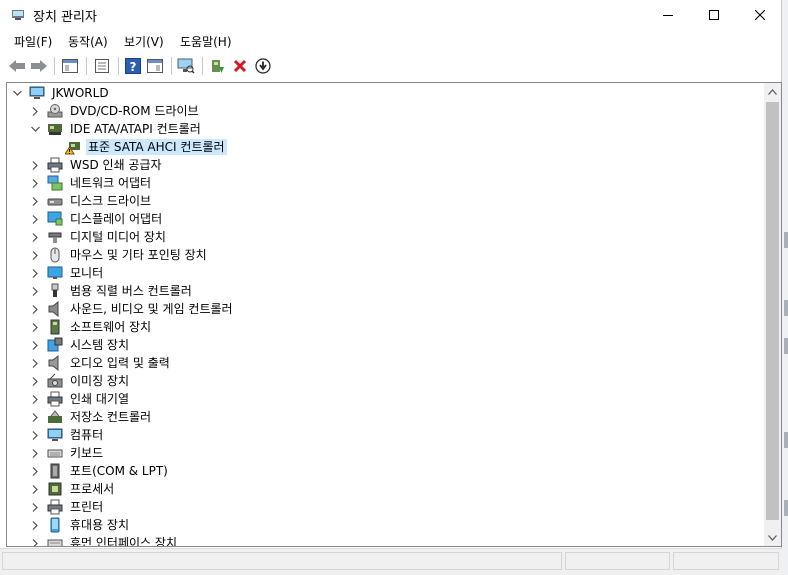 This screenshot has width=788, height=575. I want to click on tree-item-label: 이미징 장치, so click(100, 381).